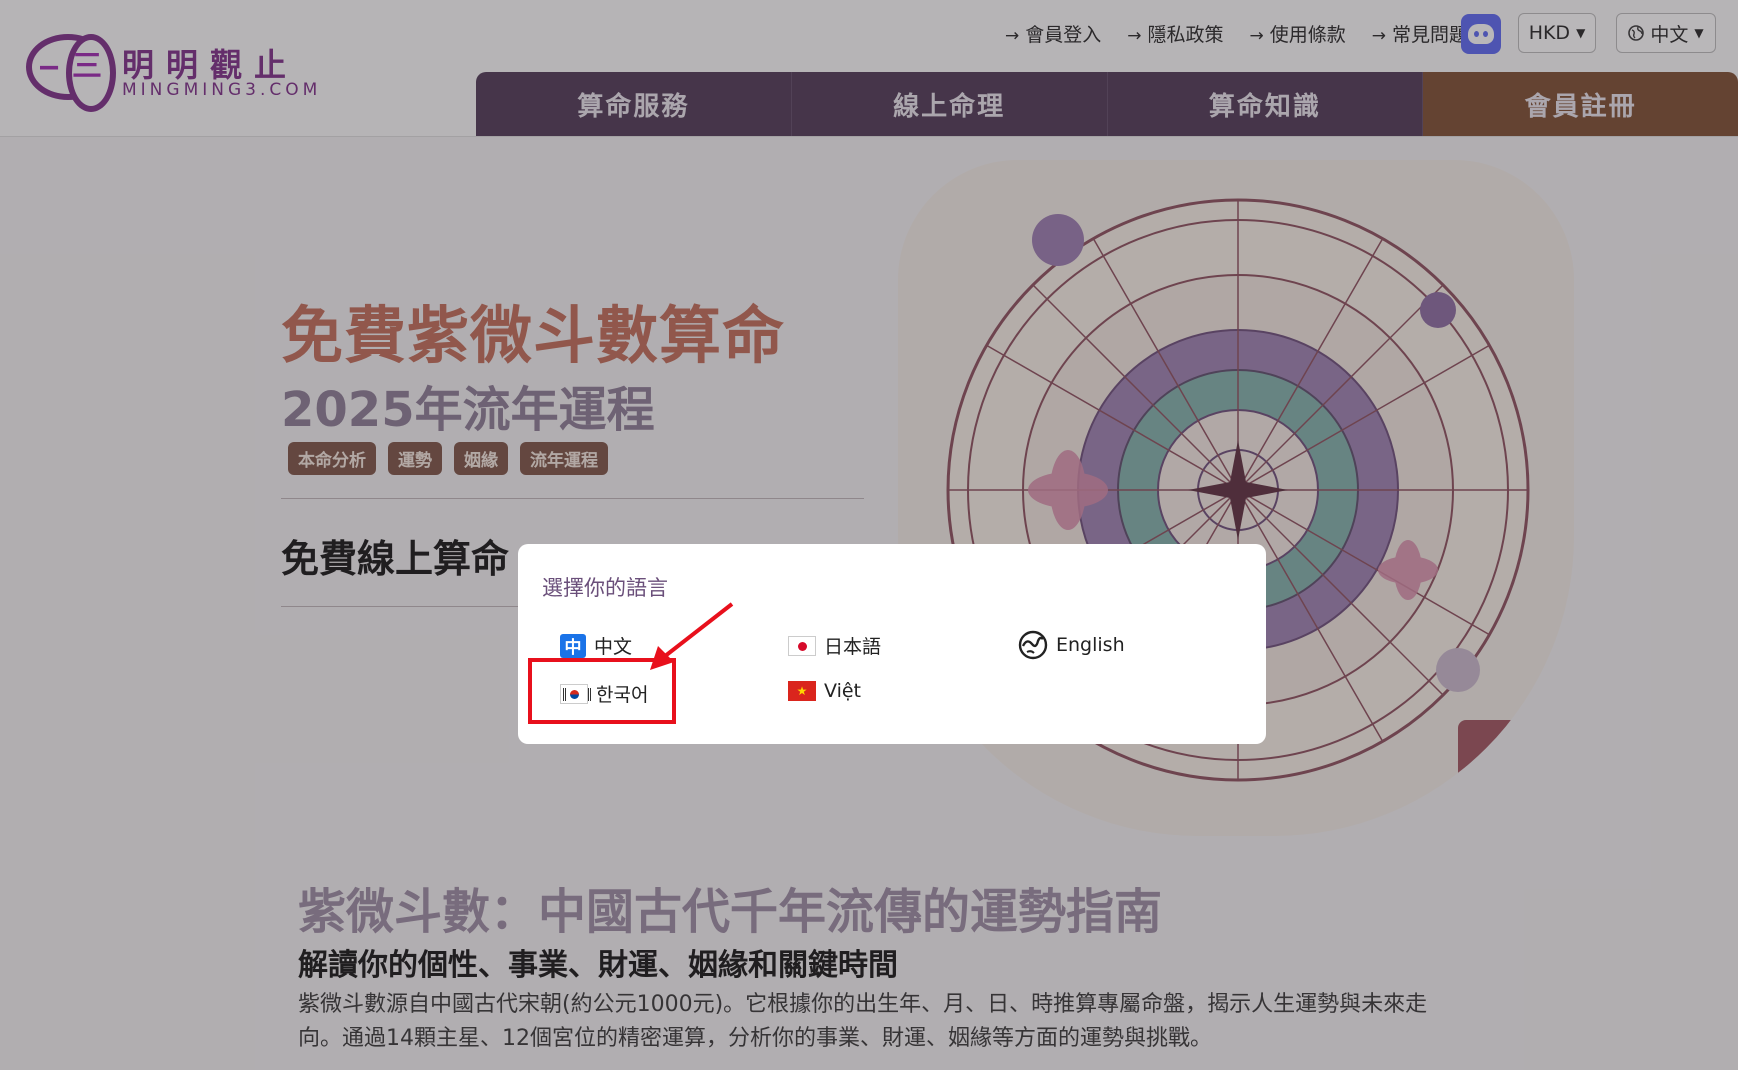 The width and height of the screenshot is (1738, 1070). I want to click on language-option-vietnamese: ★ Việt, so click(824, 691).